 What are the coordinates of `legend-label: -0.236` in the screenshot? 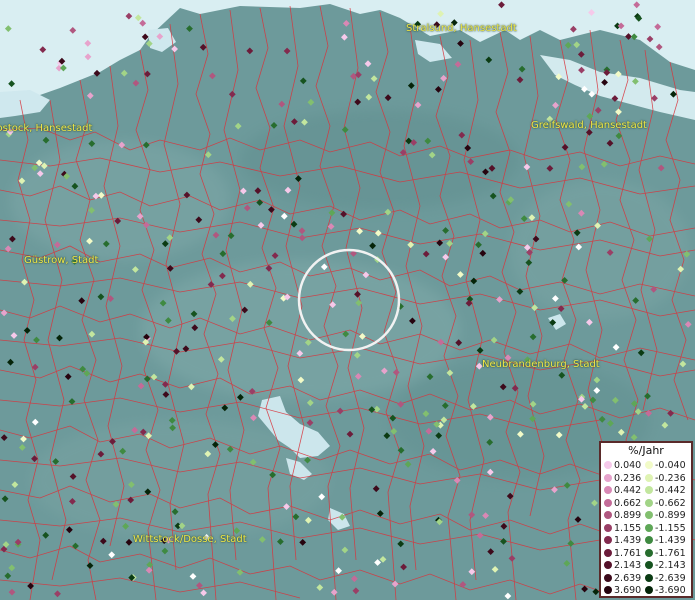 It's located at (670, 478).